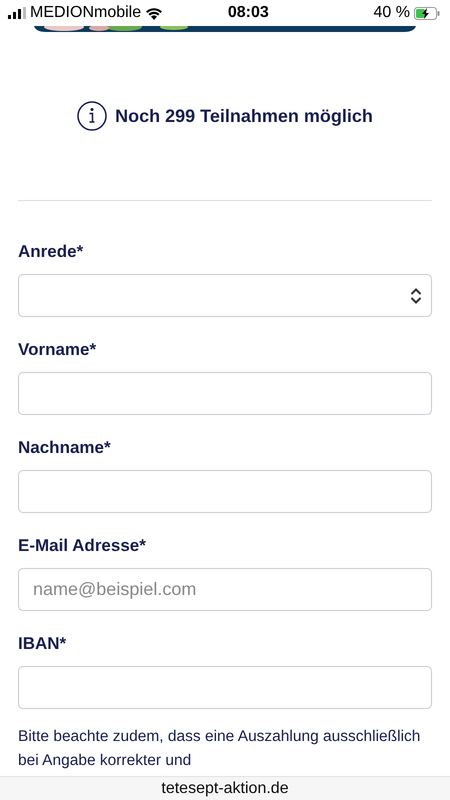 Image resolution: width=450 pixels, height=800 pixels. Describe the element at coordinates (225, 295) in the screenshot. I see `select-field` at that location.